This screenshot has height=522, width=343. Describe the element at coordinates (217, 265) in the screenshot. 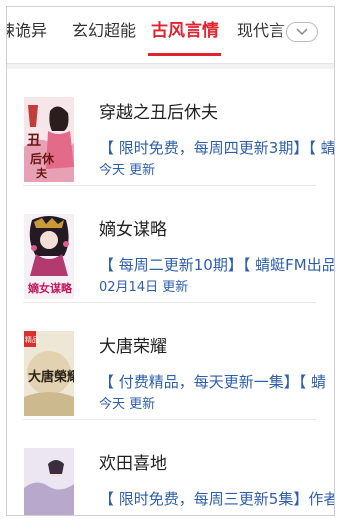

I see `book-description: 【 每周二更新10期】【 蜻蜓FM出品` at that location.